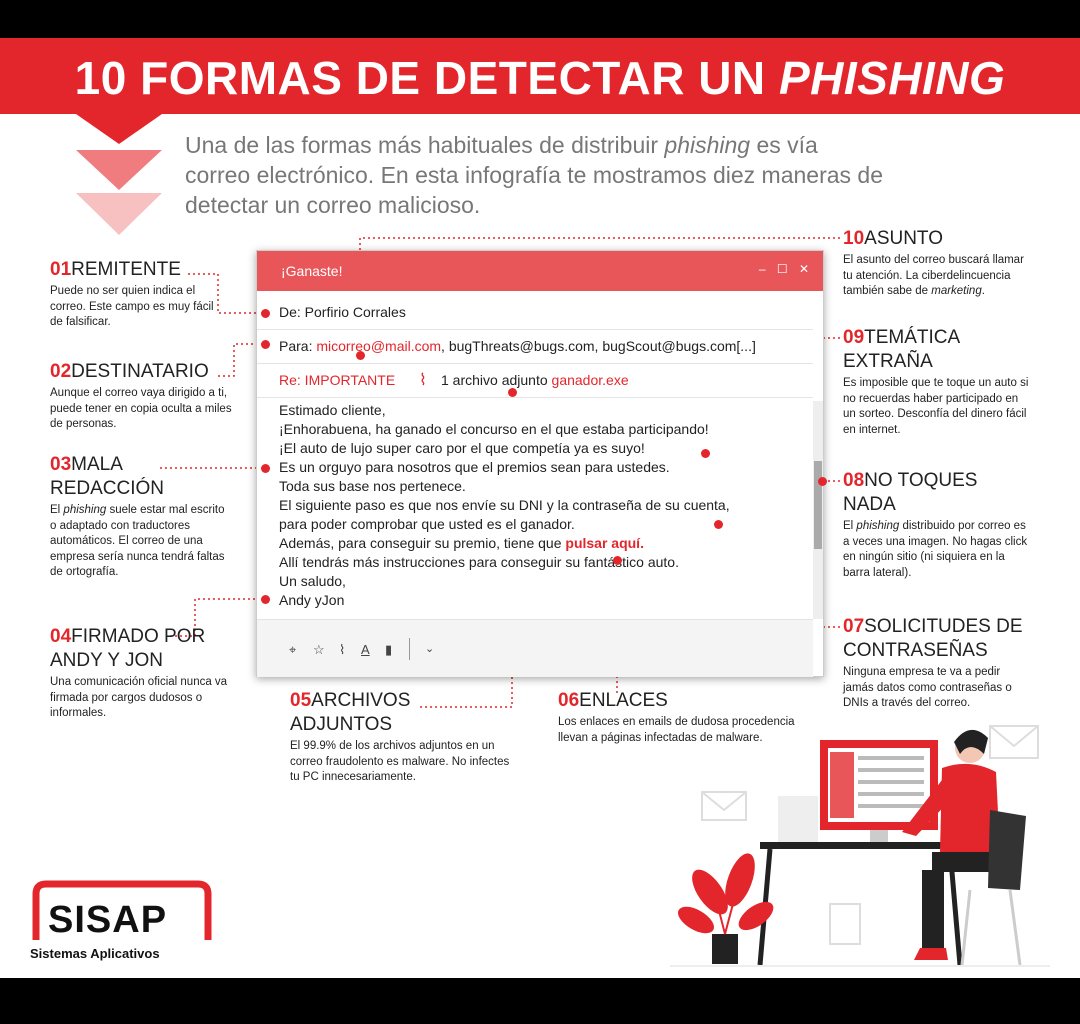  What do you see at coordinates (535, 648) in the screenshot?
I see `compose-toolbar: ⌖ ☆ ⌇ A ▮ ⌄` at bounding box center [535, 648].